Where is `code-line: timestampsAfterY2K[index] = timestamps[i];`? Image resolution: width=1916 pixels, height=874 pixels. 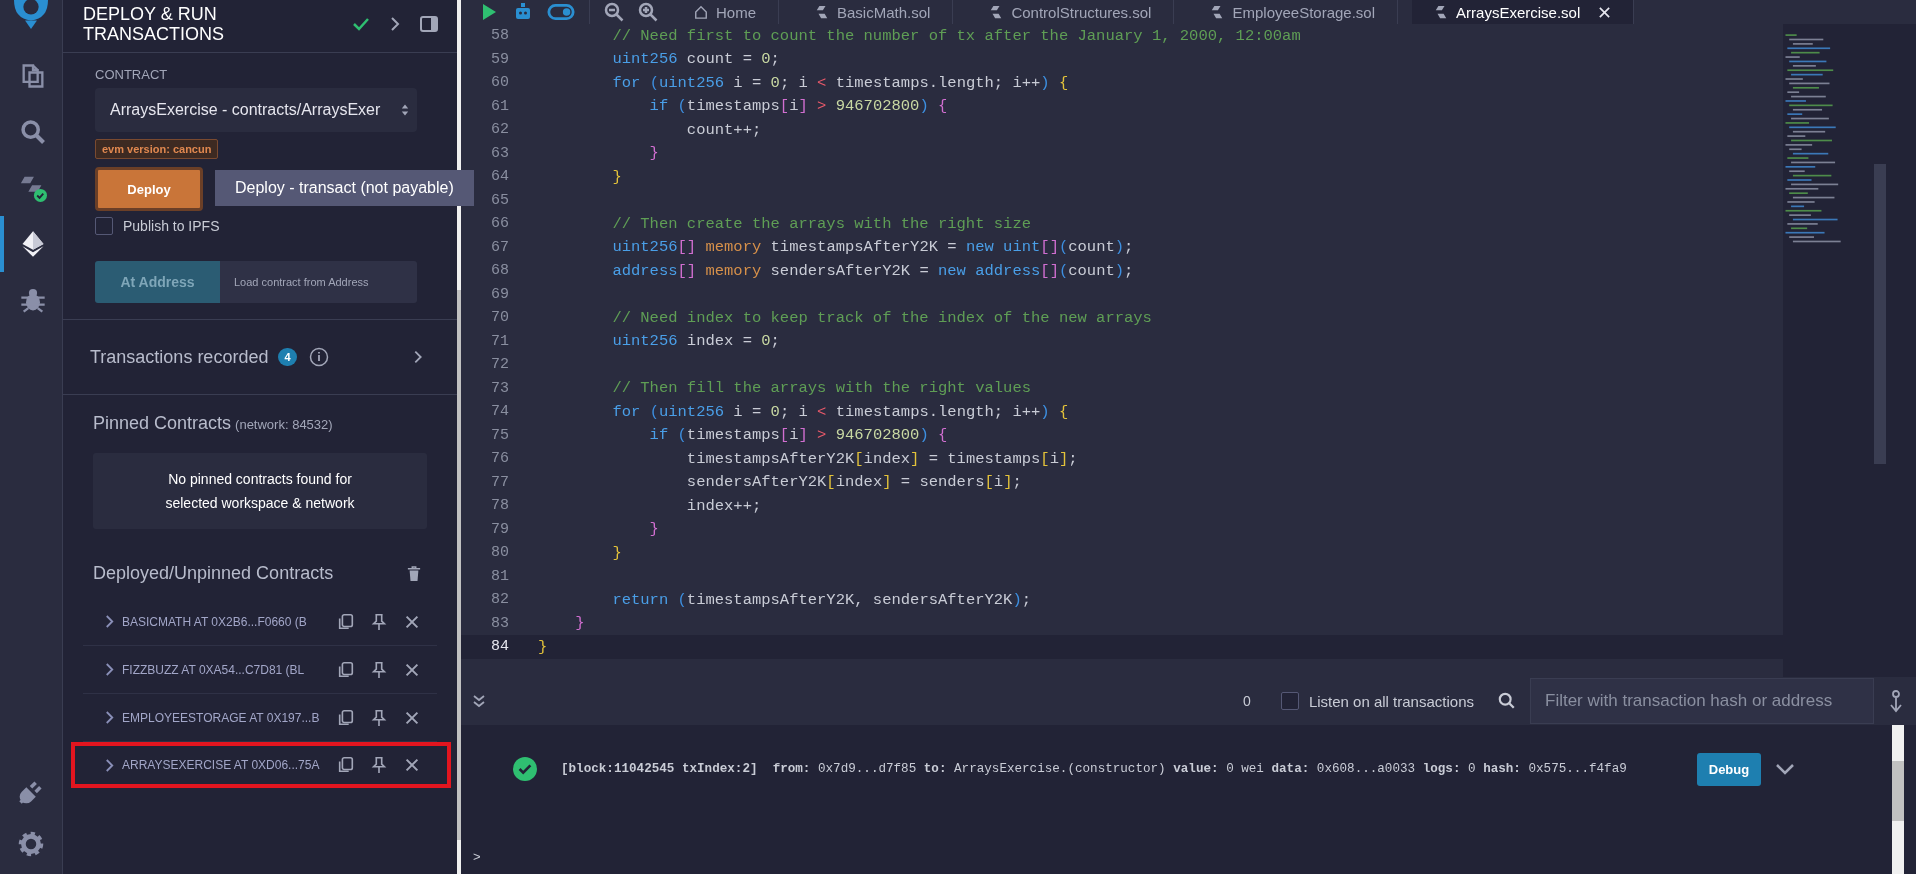
code-line: timestampsAfterY2K[index] = timestamps[i]; is located at coordinates (881, 458).